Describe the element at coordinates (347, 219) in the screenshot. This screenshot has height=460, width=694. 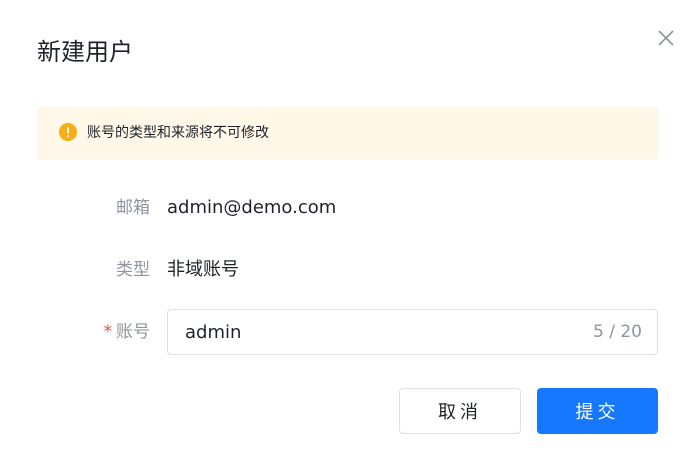
I see `email-row: 邮箱 admin@demo.com` at that location.